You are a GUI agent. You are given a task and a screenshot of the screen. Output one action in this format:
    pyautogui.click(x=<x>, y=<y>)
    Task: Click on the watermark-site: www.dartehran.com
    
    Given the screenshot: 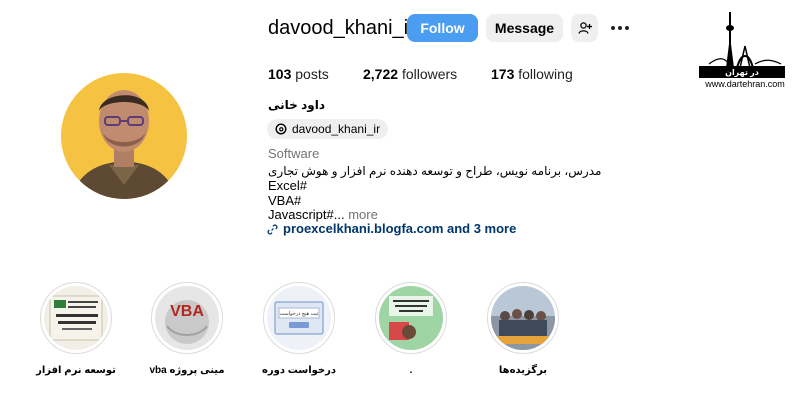 What is the action you would take?
    pyautogui.click(x=745, y=84)
    